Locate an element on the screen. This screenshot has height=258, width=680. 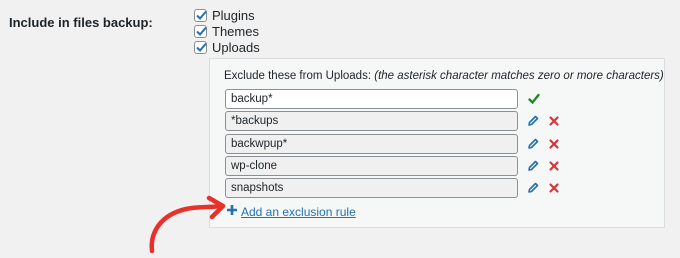
add-exclusion-rule-link: Add an exclusion rule is located at coordinates (291, 212).